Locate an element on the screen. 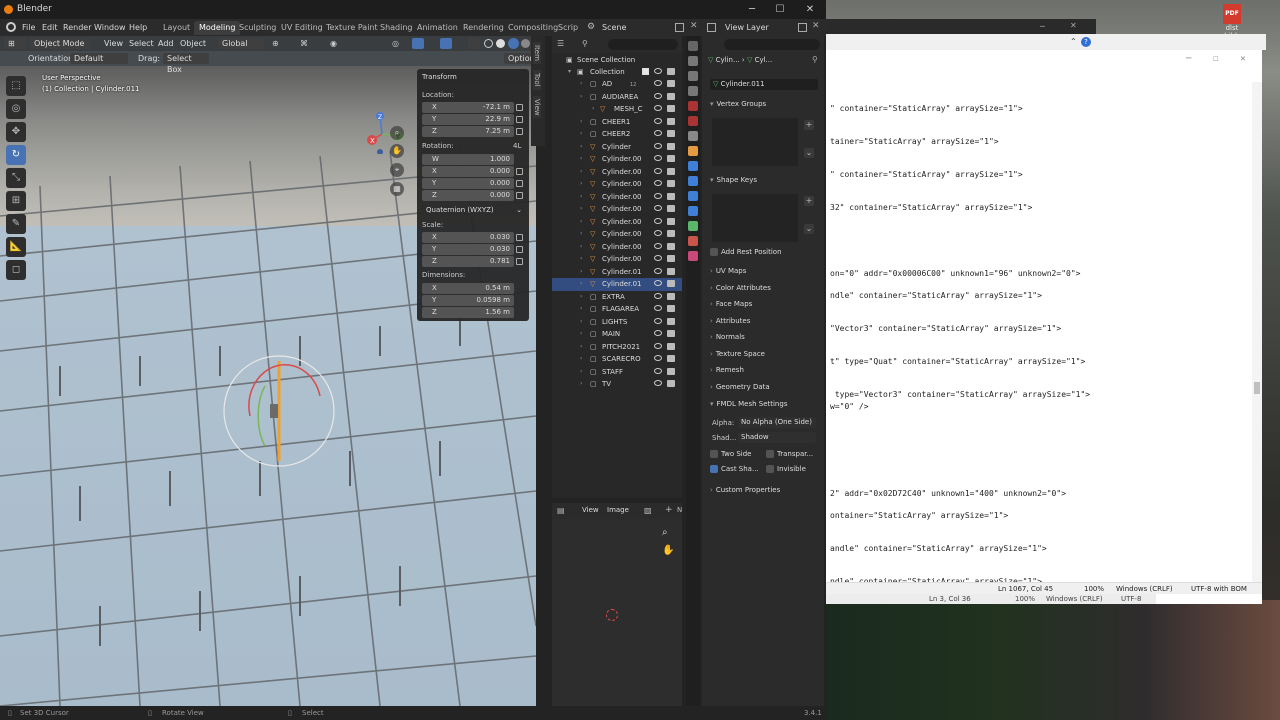 The height and width of the screenshot is (720, 1280). rotation-y-field: Y 0.000 is located at coordinates (468, 183).